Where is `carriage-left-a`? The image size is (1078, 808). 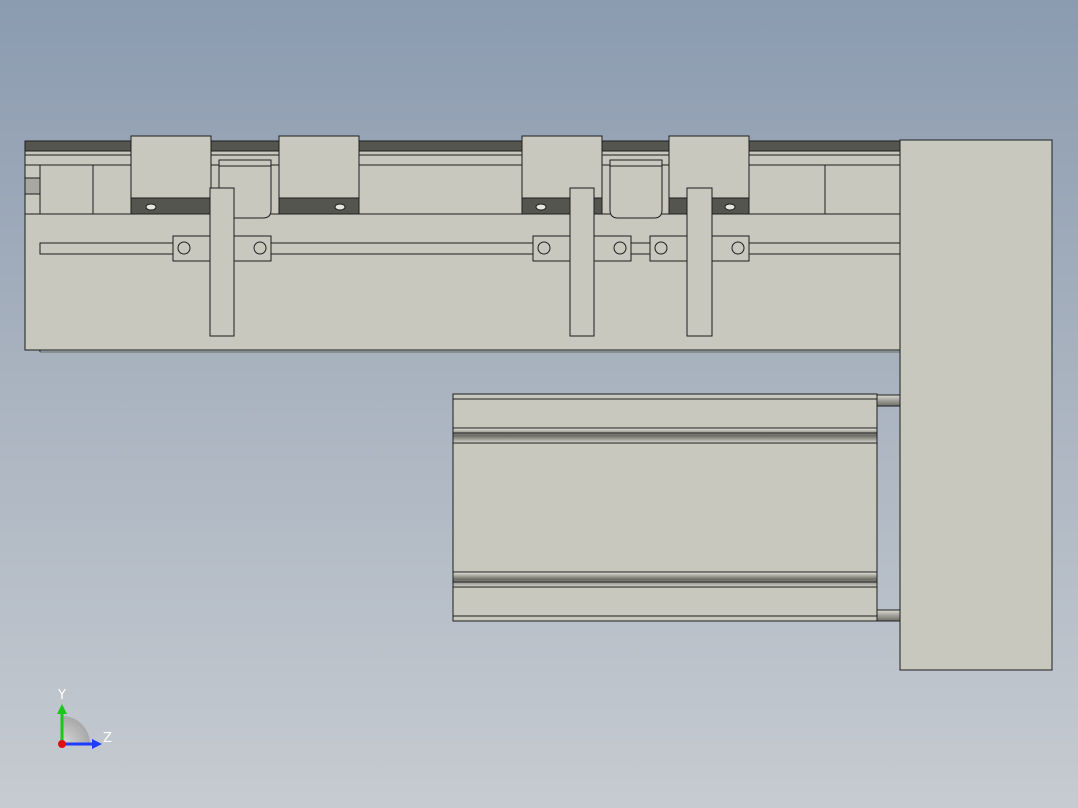 carriage-left-a is located at coordinates (171, 175).